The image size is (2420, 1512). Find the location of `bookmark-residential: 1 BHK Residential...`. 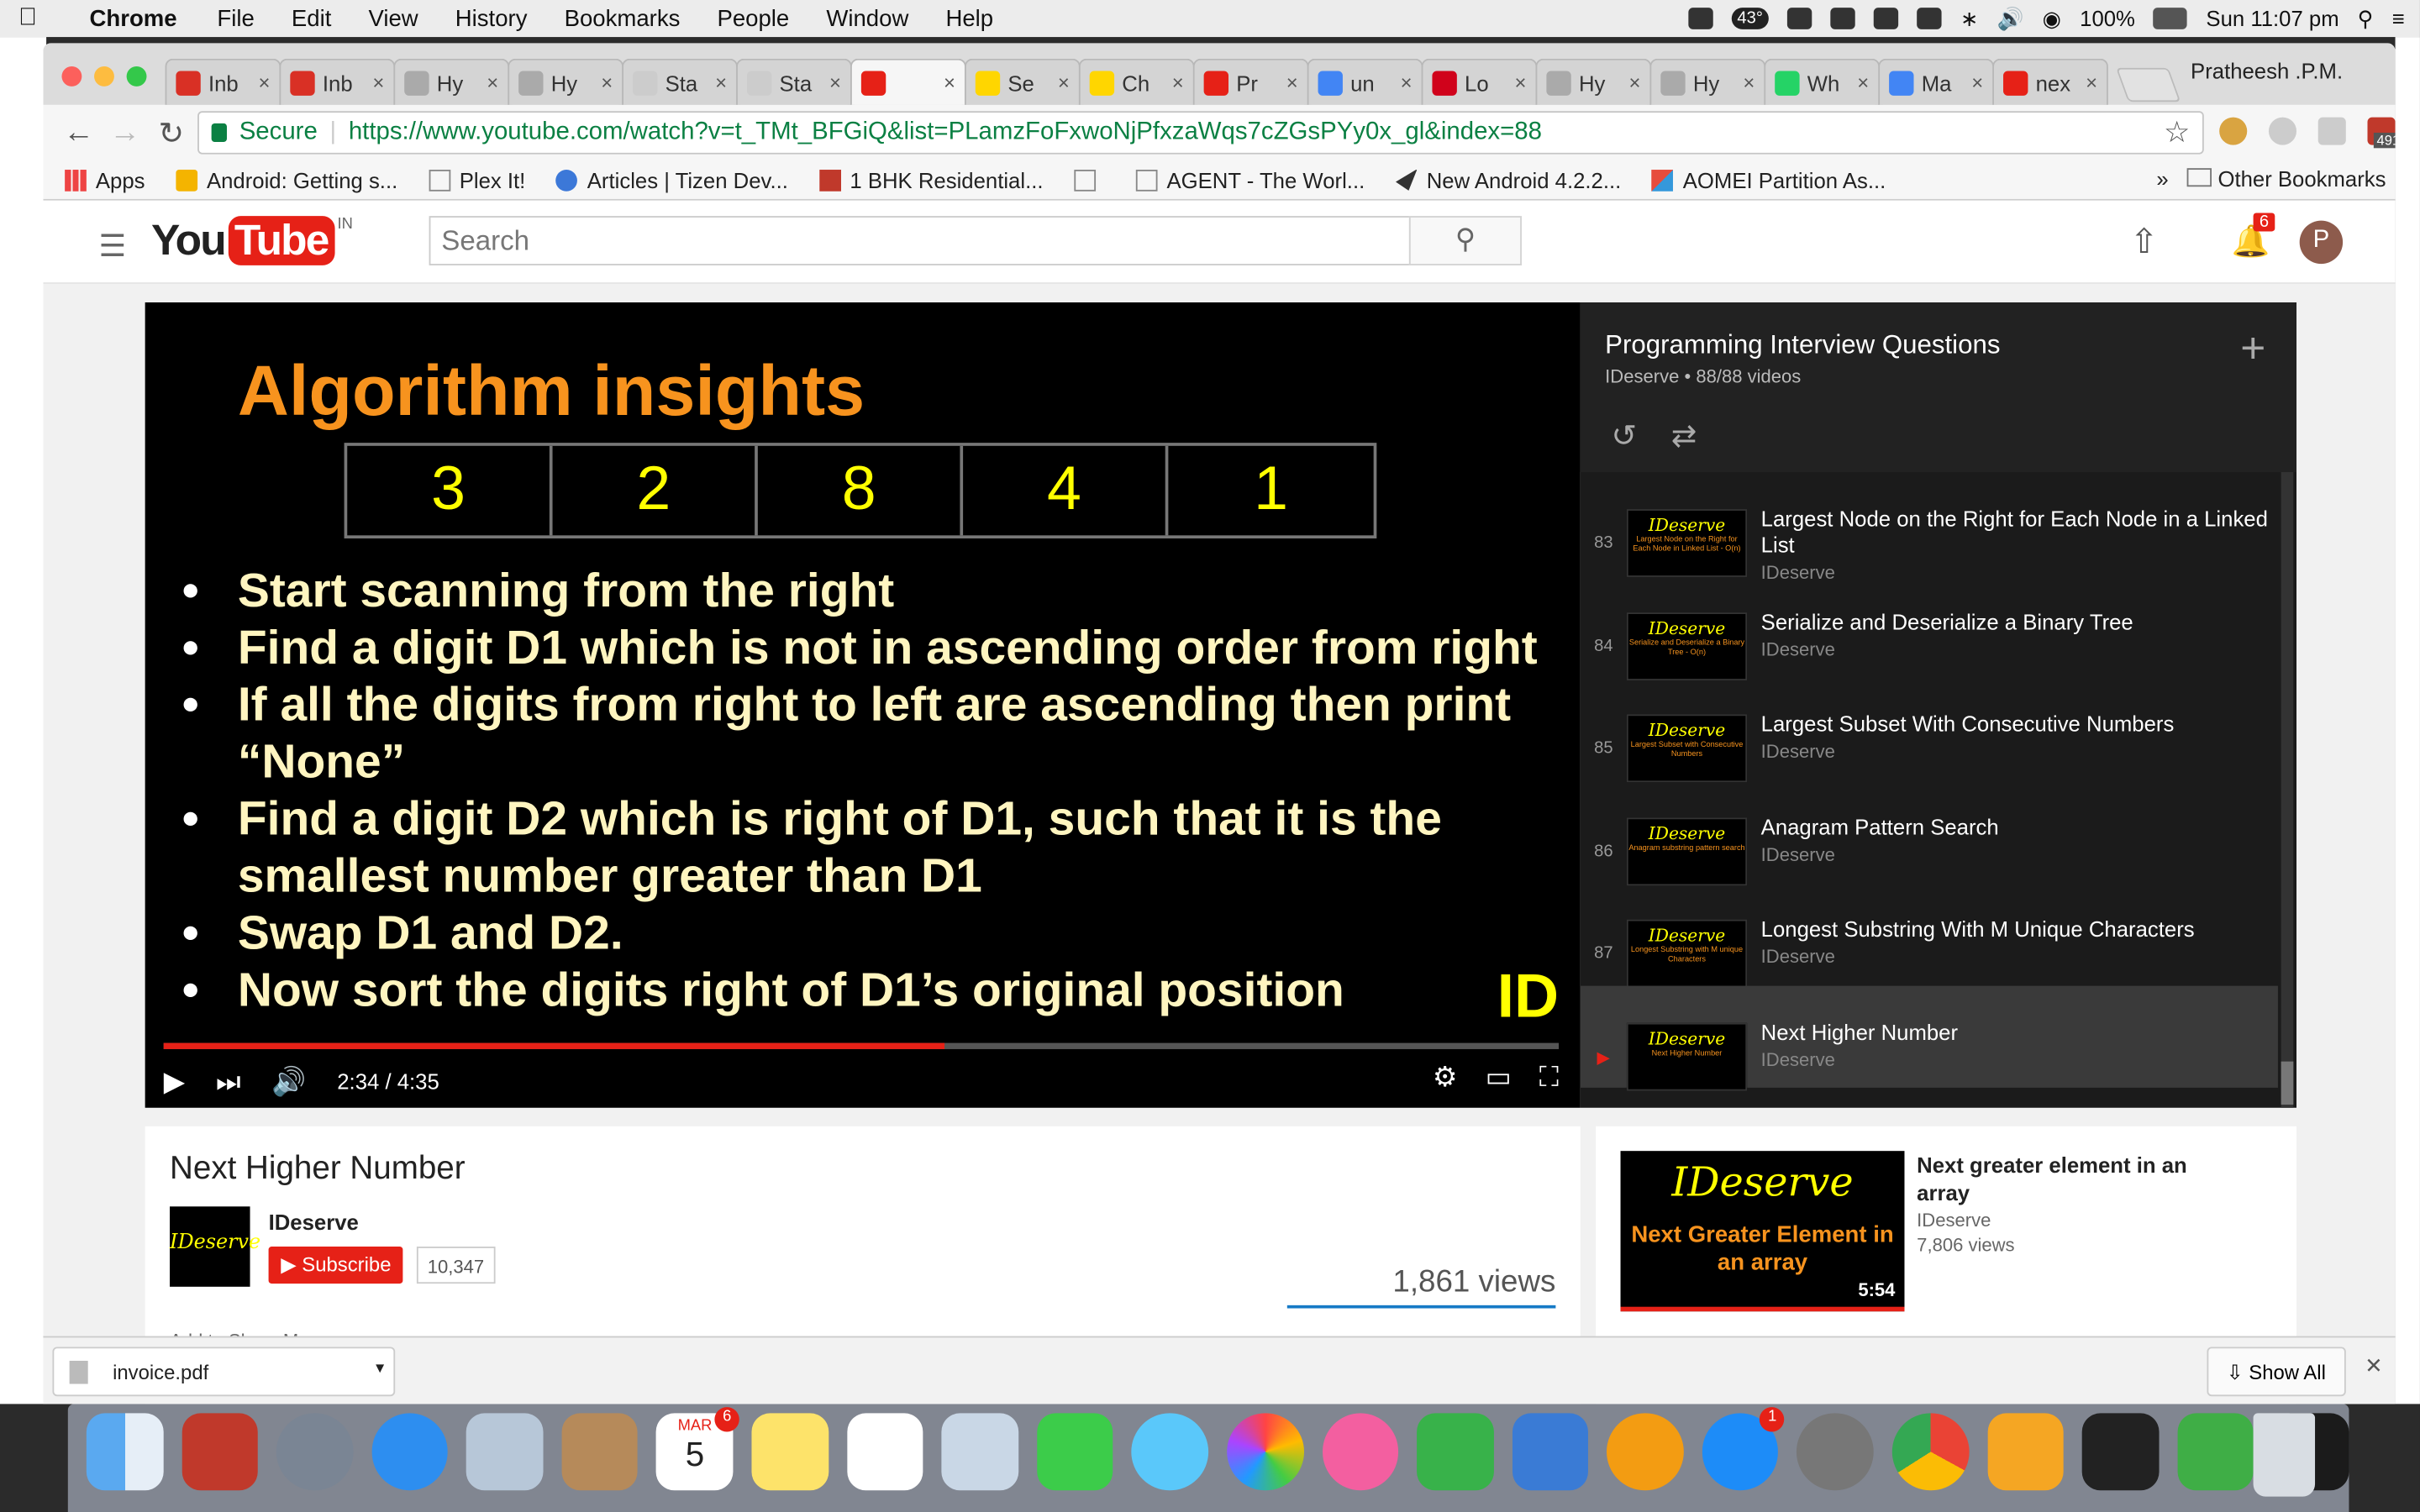

bookmark-residential: 1 BHK Residential... is located at coordinates (931, 179).